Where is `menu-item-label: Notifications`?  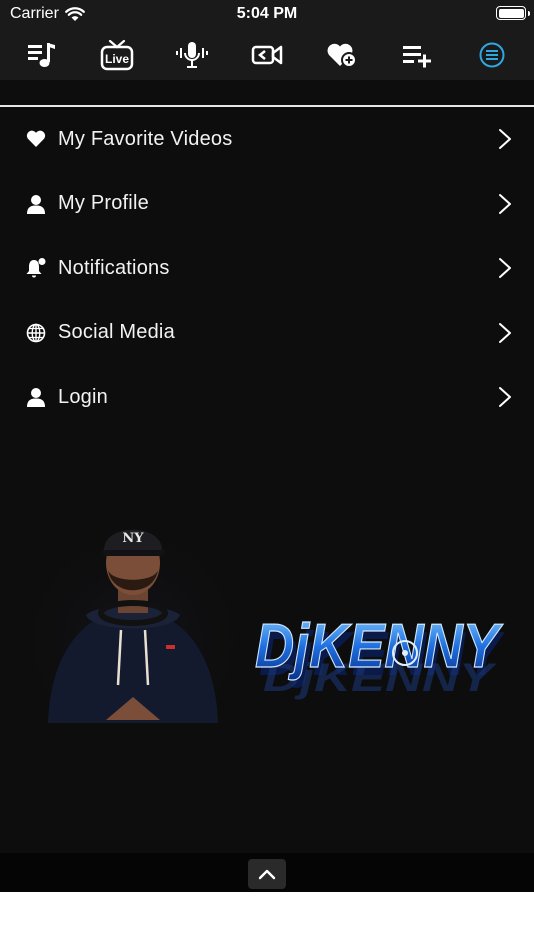 menu-item-label: Notifications is located at coordinates (114, 267).